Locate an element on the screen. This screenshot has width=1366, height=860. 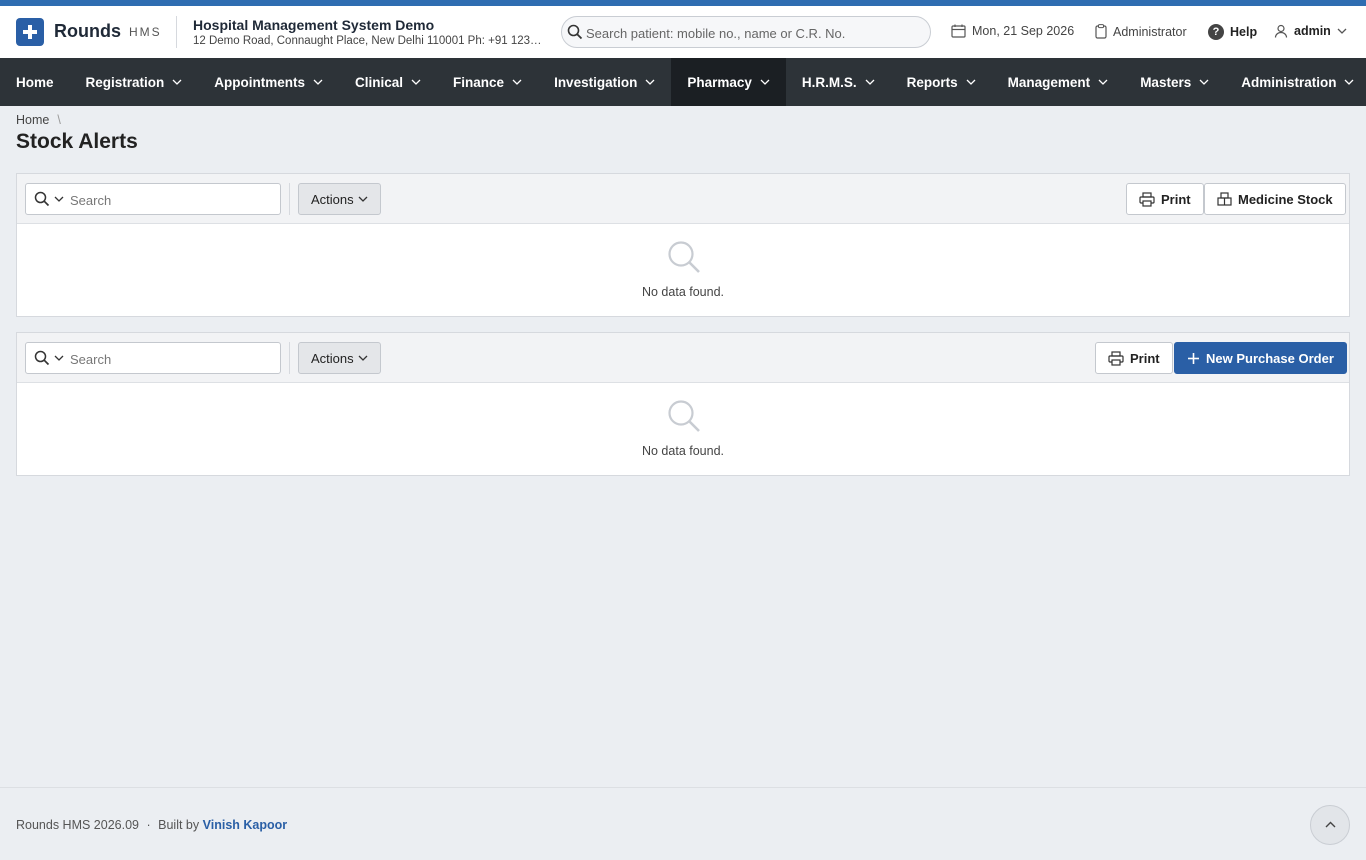
nav-item-administration: Administration is located at coordinates (1295, 82).